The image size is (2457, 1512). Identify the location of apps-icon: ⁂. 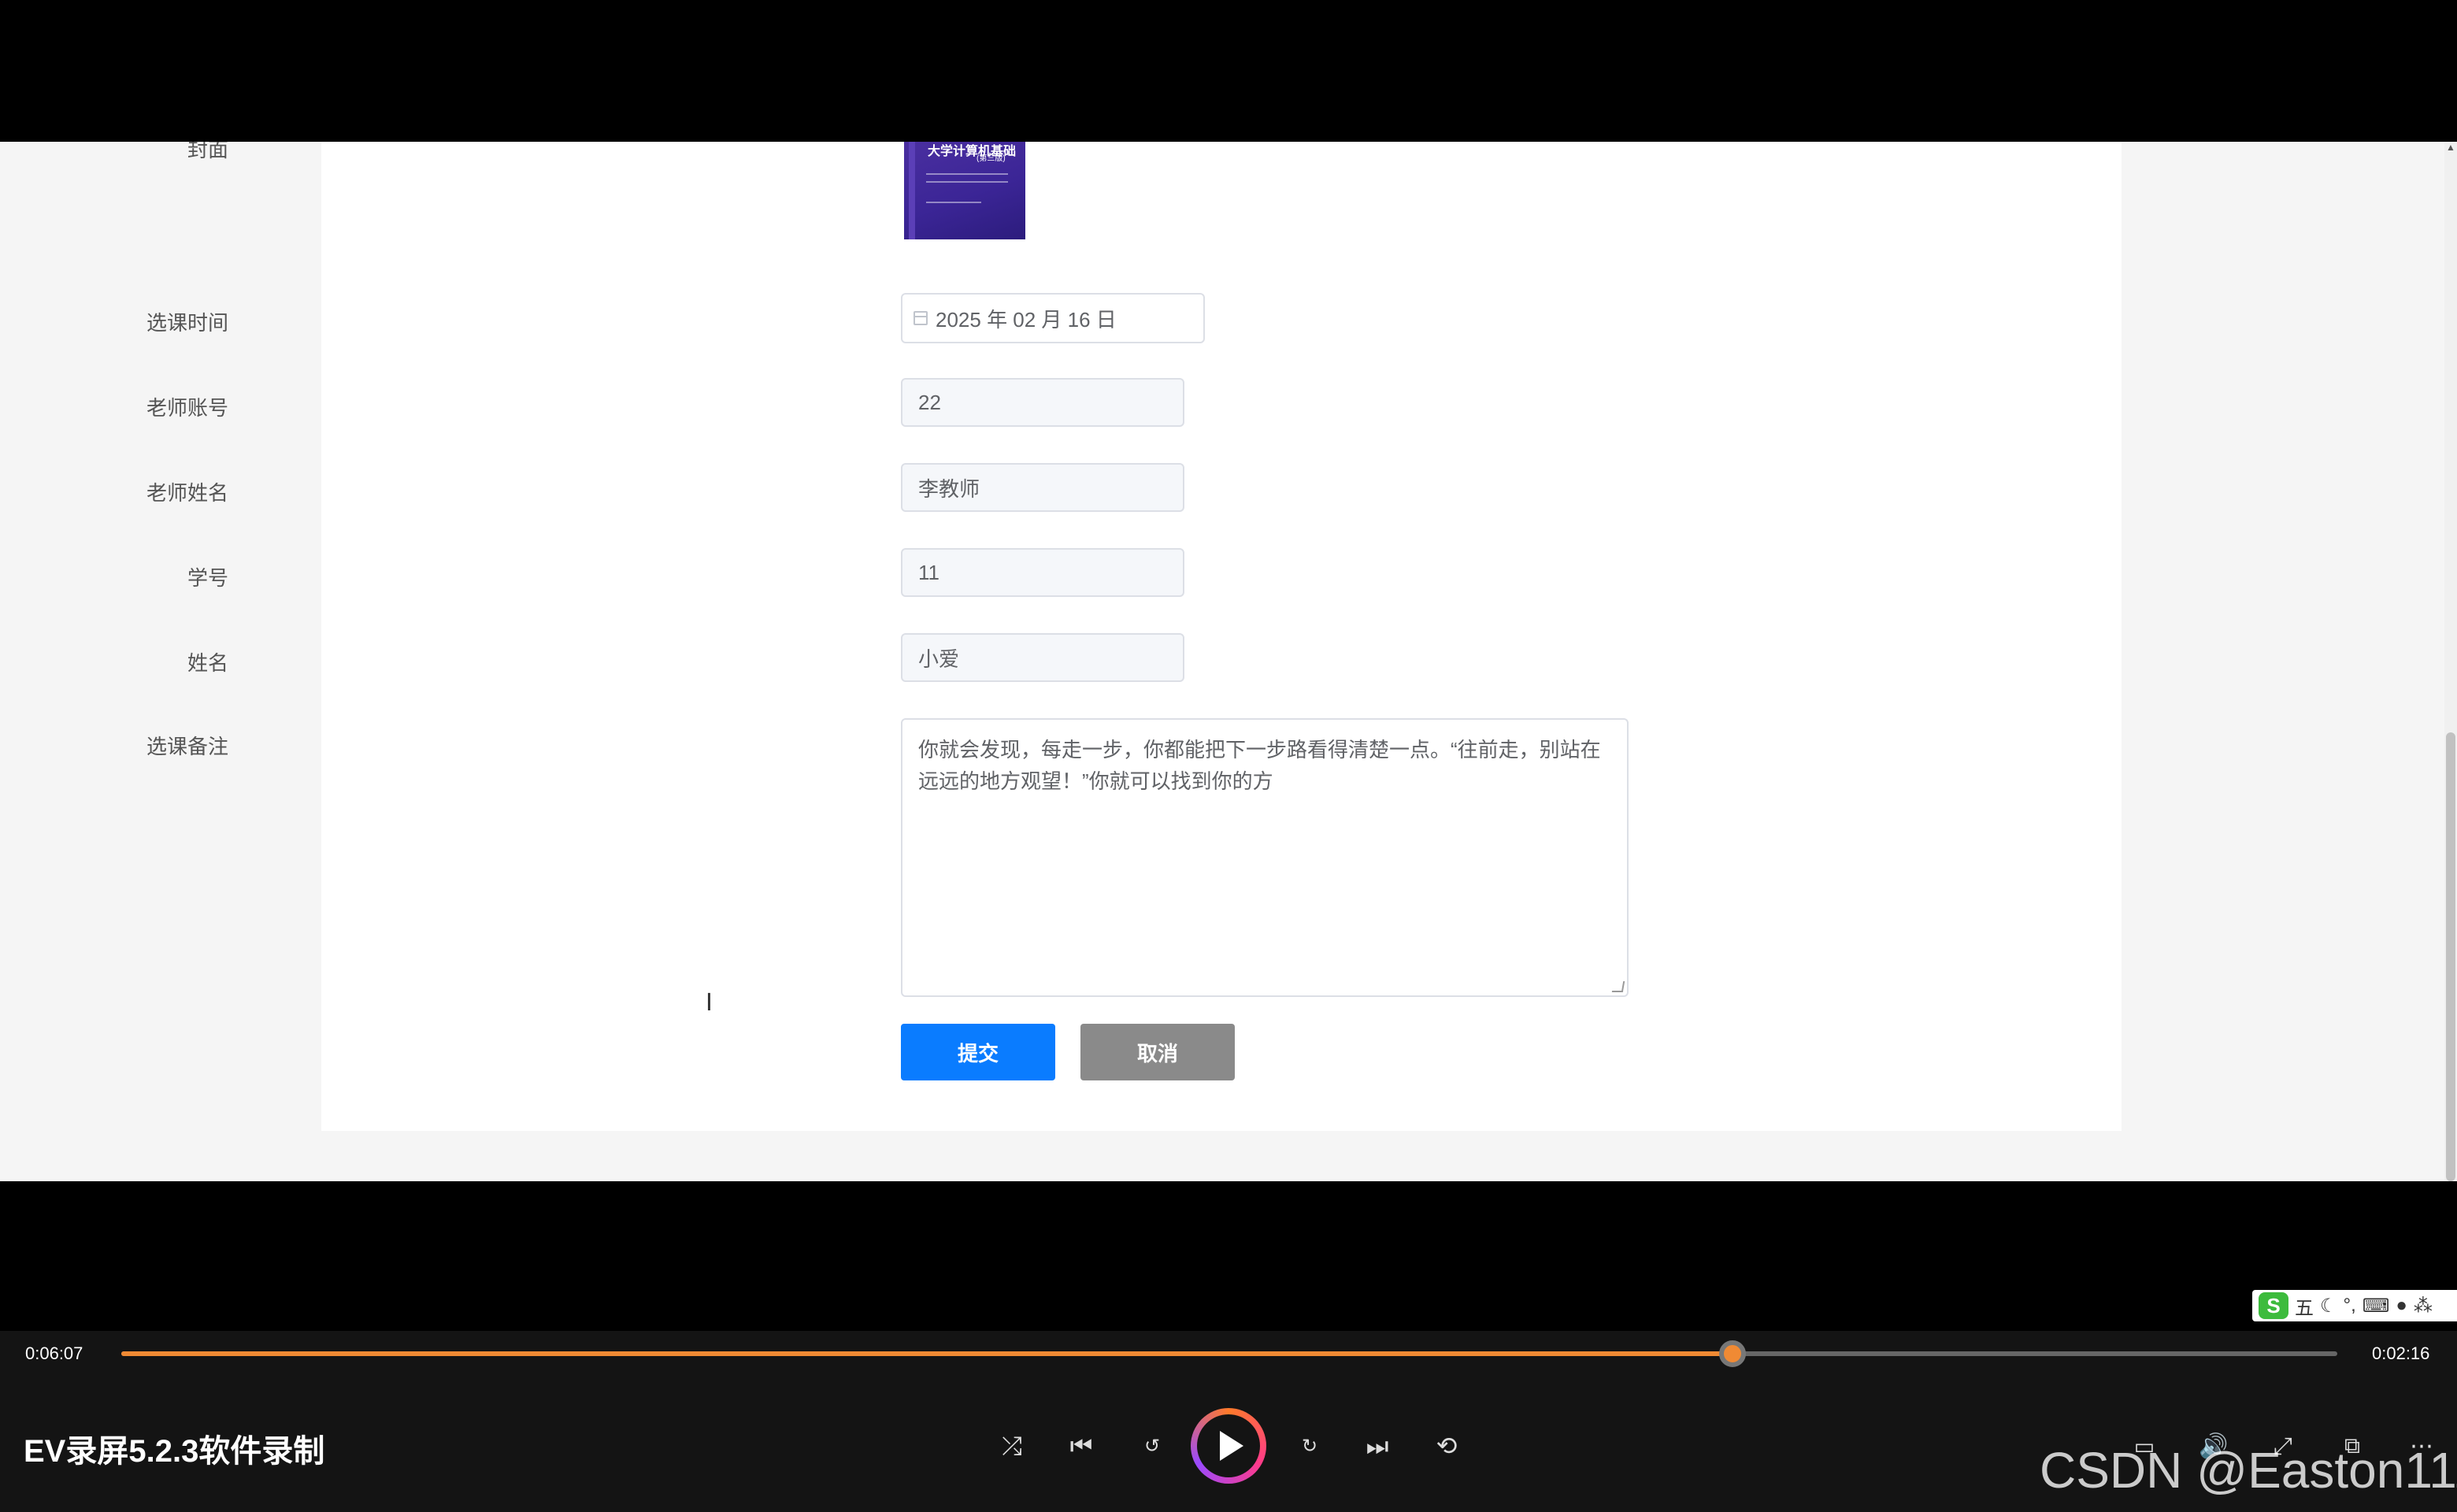
(2423, 1306).